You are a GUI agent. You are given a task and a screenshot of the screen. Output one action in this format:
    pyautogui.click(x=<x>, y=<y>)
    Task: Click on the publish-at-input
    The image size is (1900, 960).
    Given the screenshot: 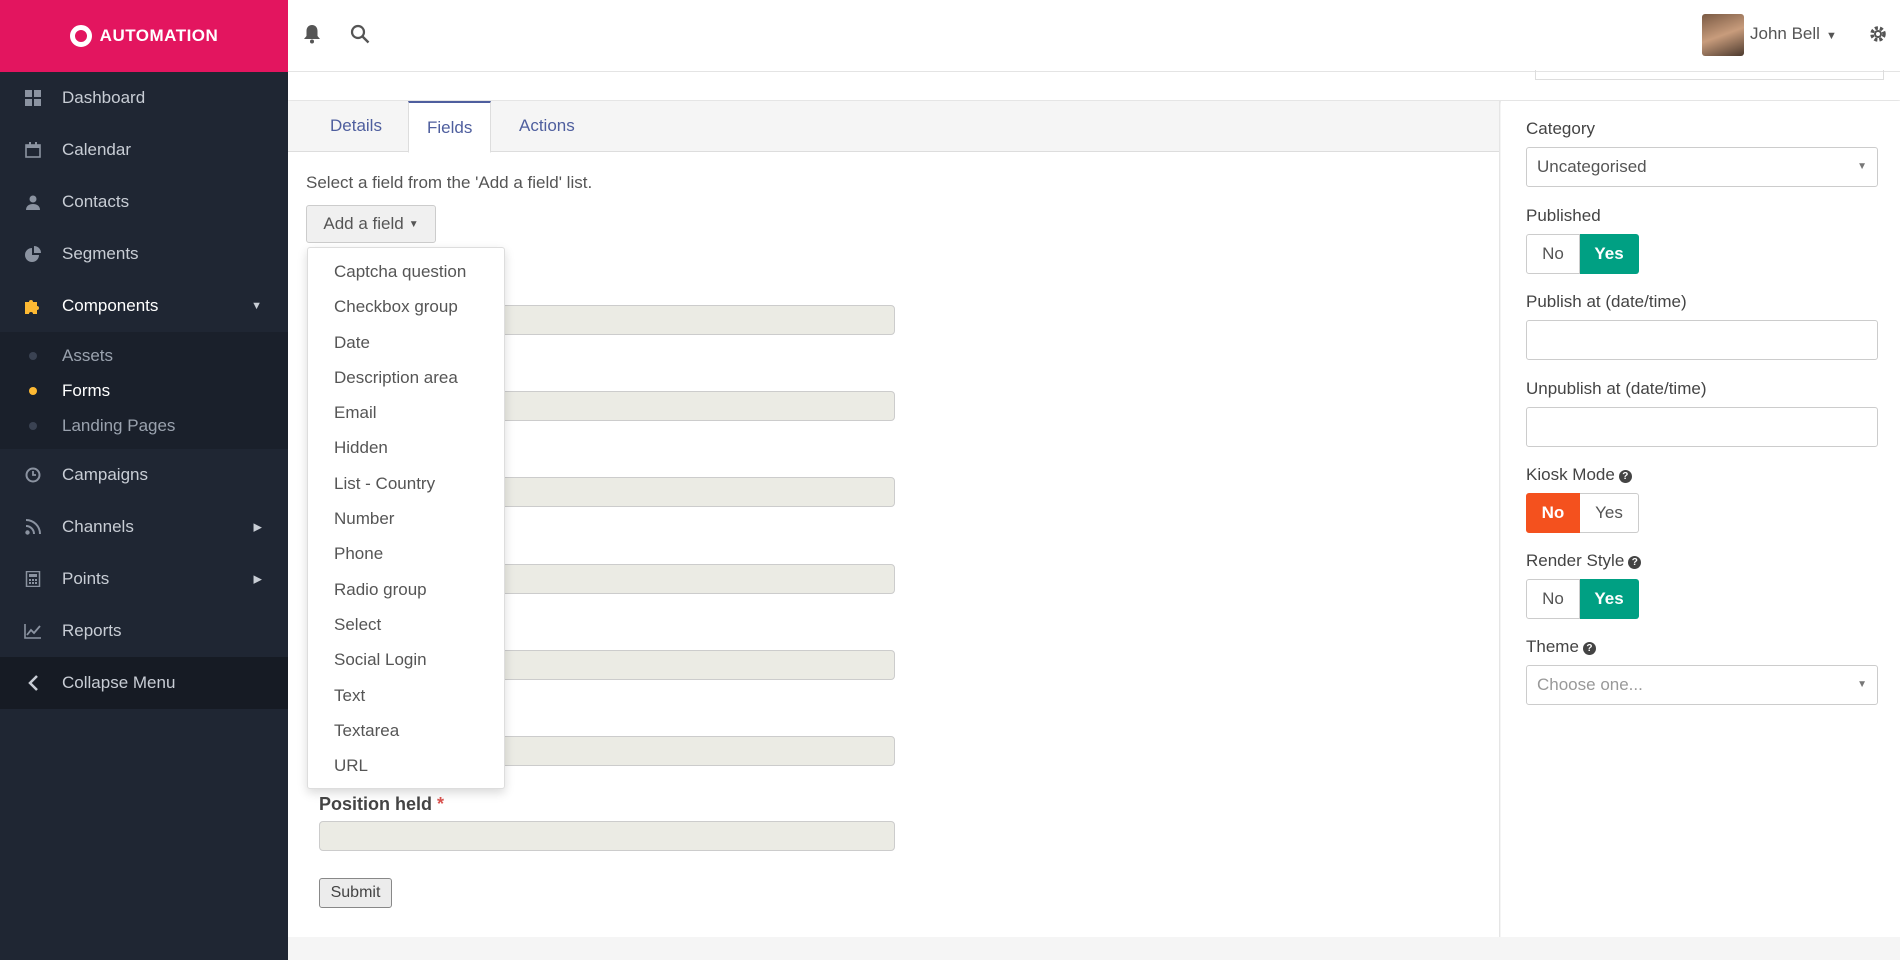 What is the action you would take?
    pyautogui.click(x=1702, y=340)
    